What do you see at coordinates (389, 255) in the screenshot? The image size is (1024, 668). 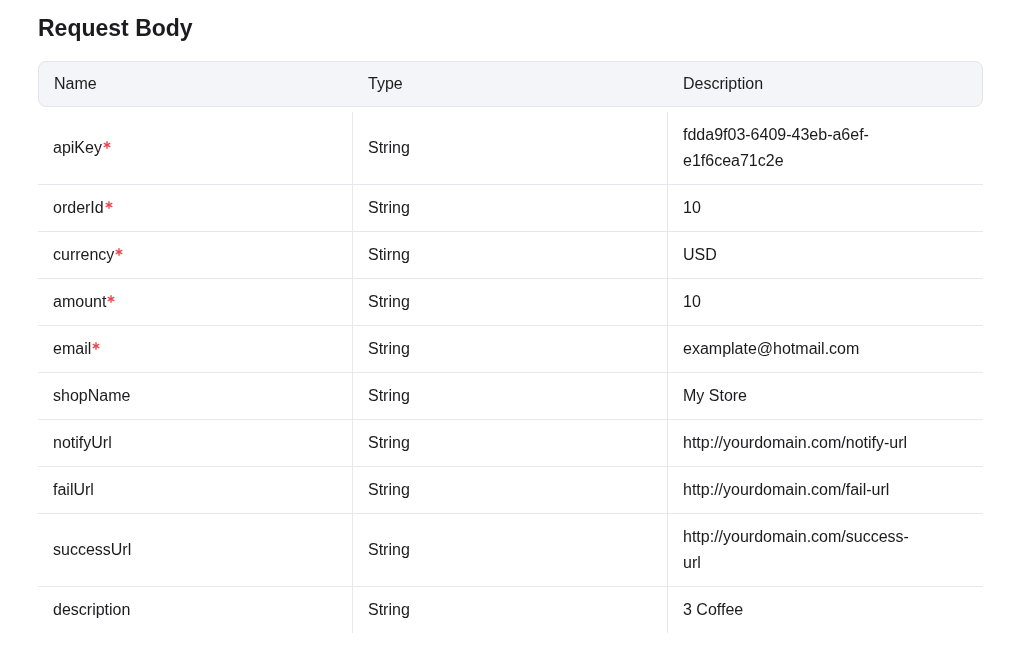 I see `table-cell-text: Stirng` at bounding box center [389, 255].